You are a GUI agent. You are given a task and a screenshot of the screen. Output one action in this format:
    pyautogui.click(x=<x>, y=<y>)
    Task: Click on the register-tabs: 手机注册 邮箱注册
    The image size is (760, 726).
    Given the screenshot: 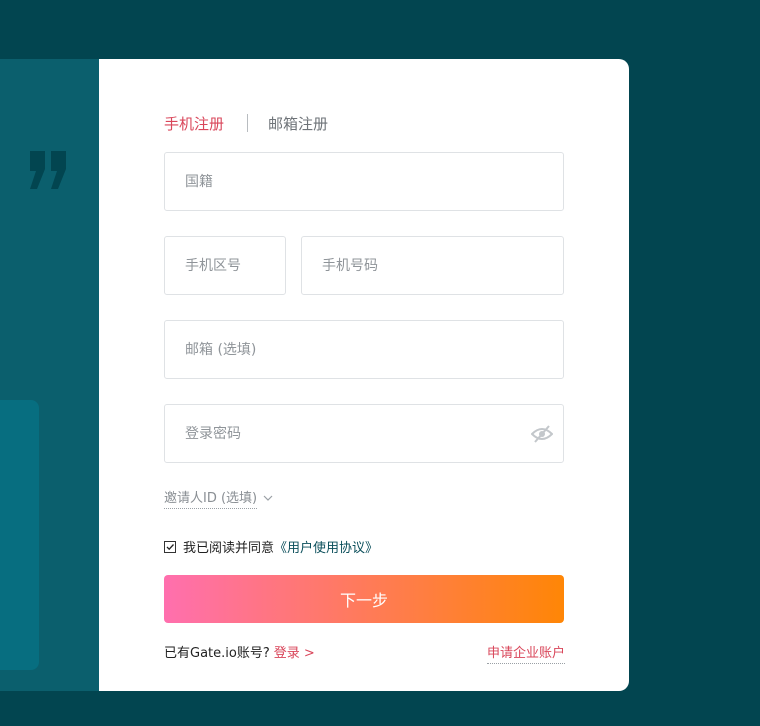 What is the action you would take?
    pyautogui.click(x=246, y=123)
    